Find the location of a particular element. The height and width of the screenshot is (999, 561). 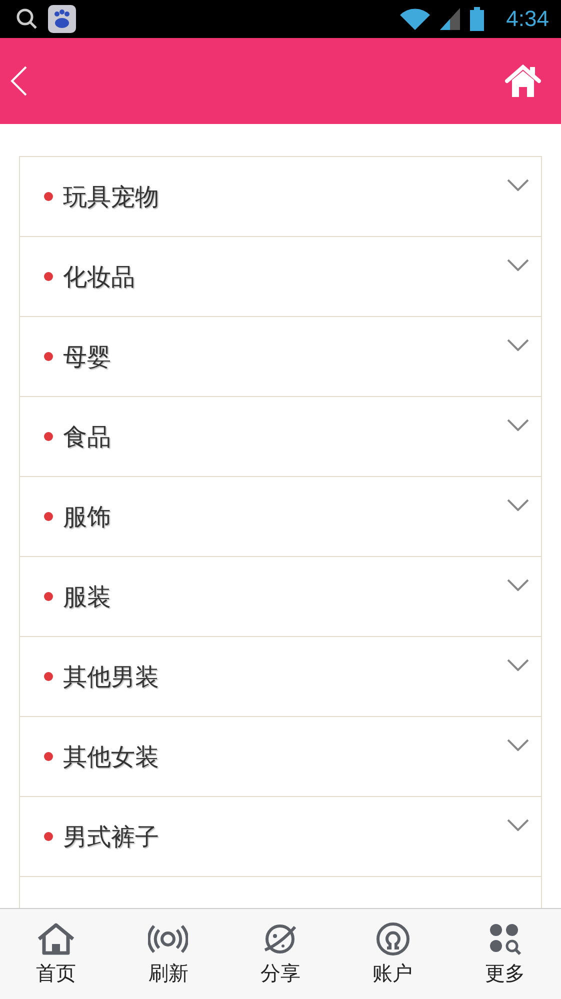

category-label: 化妆品 is located at coordinates (99, 277).